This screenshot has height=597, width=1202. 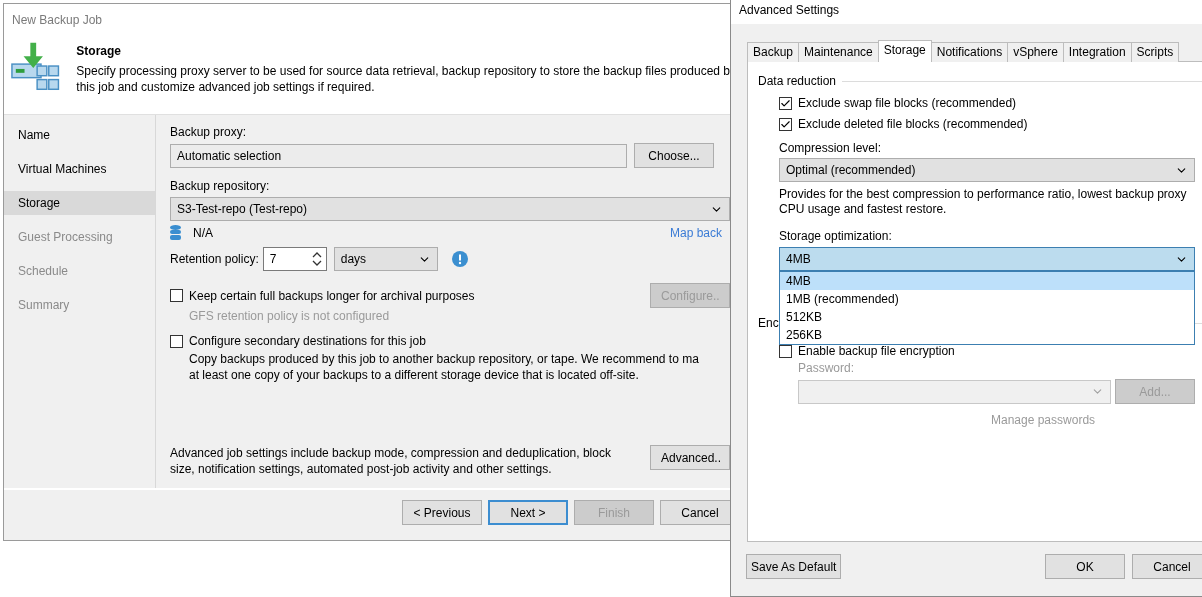 What do you see at coordinates (1155, 52) in the screenshot?
I see `tab: Scripts` at bounding box center [1155, 52].